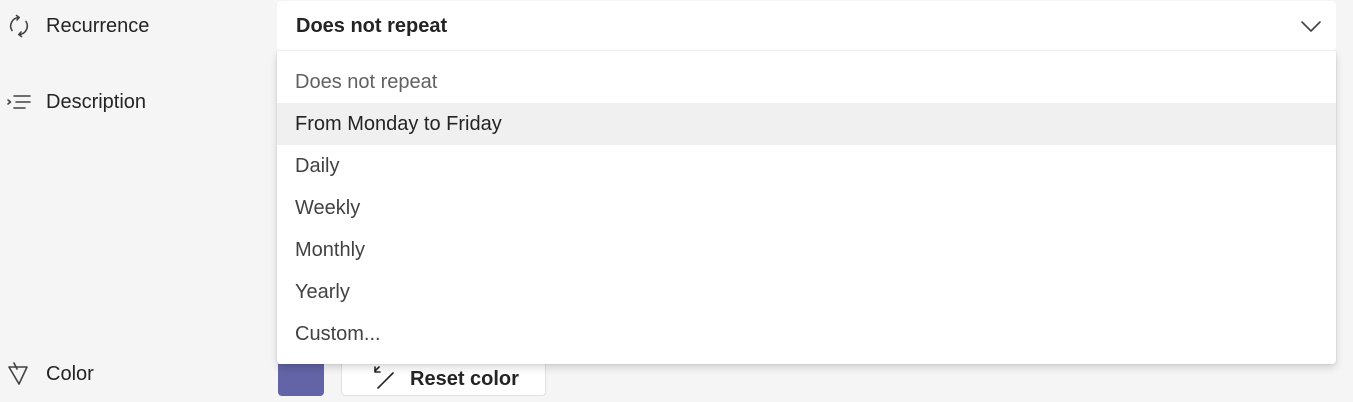 This screenshot has height=402, width=1353. Describe the element at coordinates (19, 374) in the screenshot. I see `paint-bucket-icon` at that location.